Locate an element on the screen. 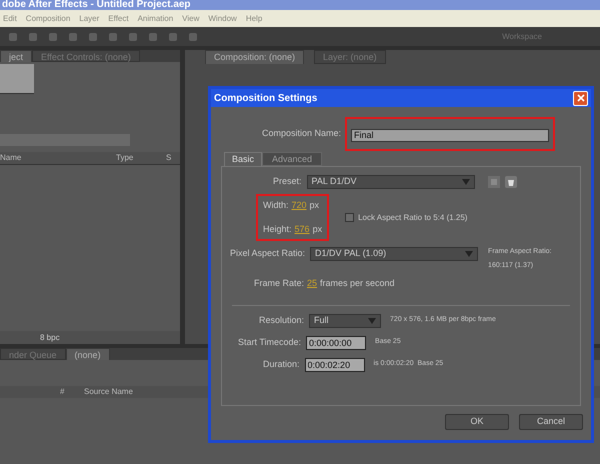  menu-item: Layer is located at coordinates (89, 18).